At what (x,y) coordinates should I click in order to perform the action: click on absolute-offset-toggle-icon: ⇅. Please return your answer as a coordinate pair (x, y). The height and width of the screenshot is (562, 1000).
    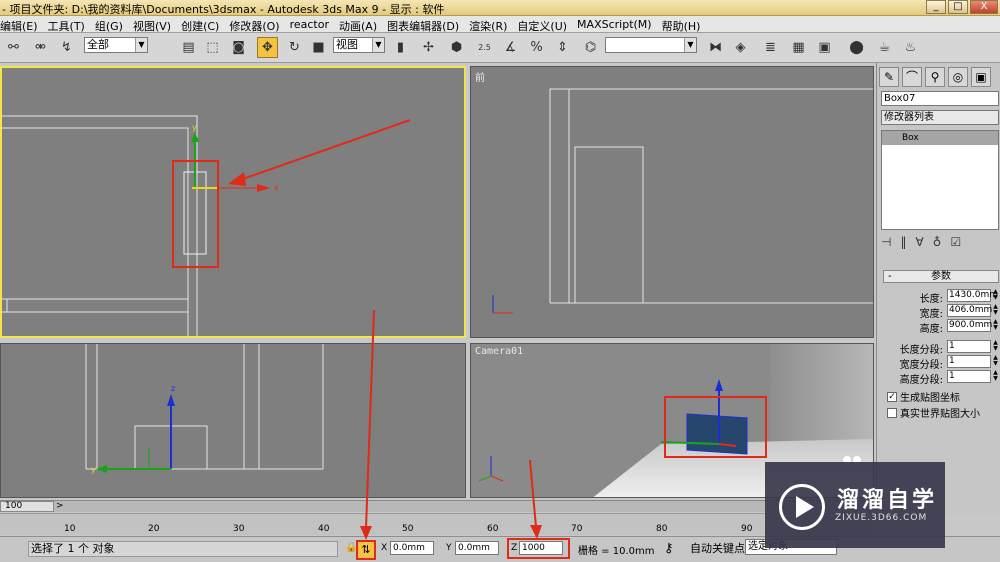
    Looking at the image, I should click on (366, 550).